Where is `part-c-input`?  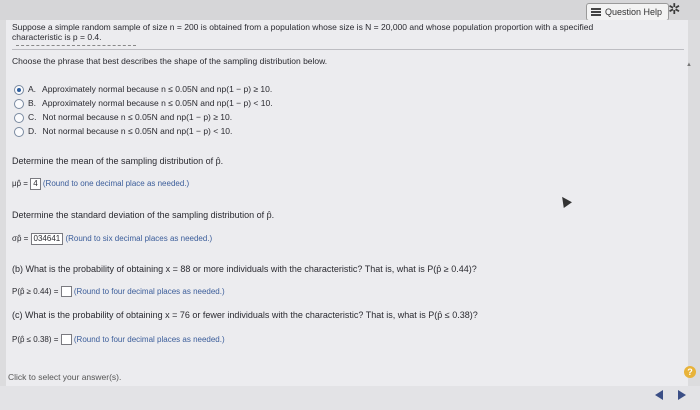
part-c-input is located at coordinates (66, 340).